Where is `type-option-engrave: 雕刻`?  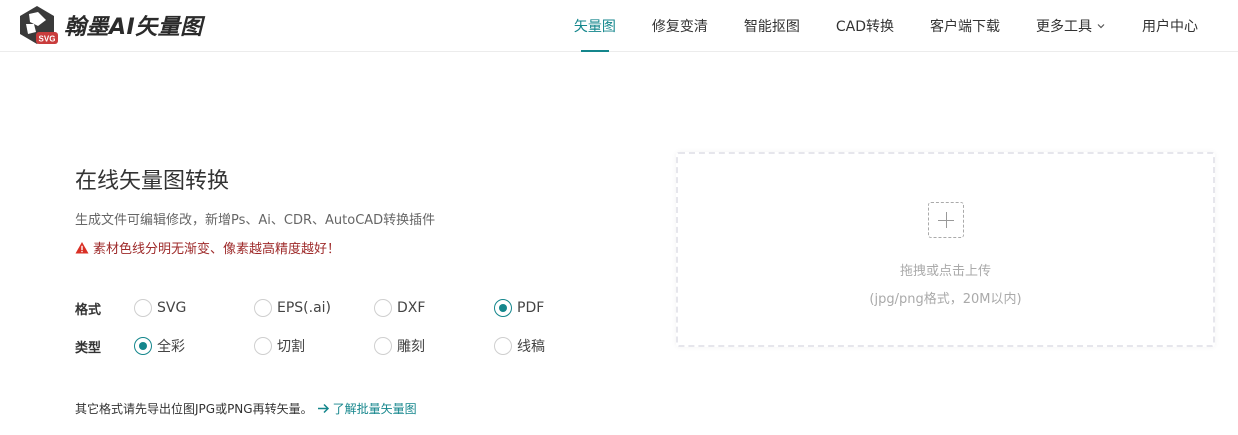 type-option-engrave: 雕刻 is located at coordinates (399, 346).